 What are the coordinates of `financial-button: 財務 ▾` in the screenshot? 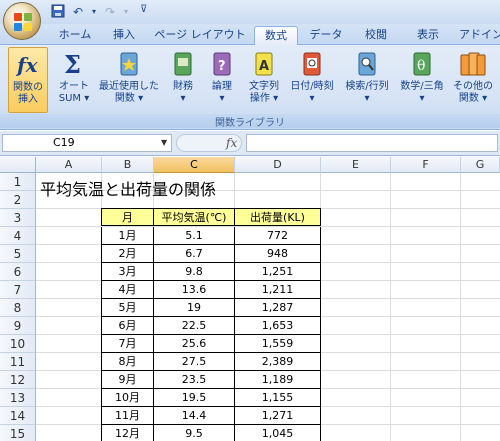 It's located at (183, 80).